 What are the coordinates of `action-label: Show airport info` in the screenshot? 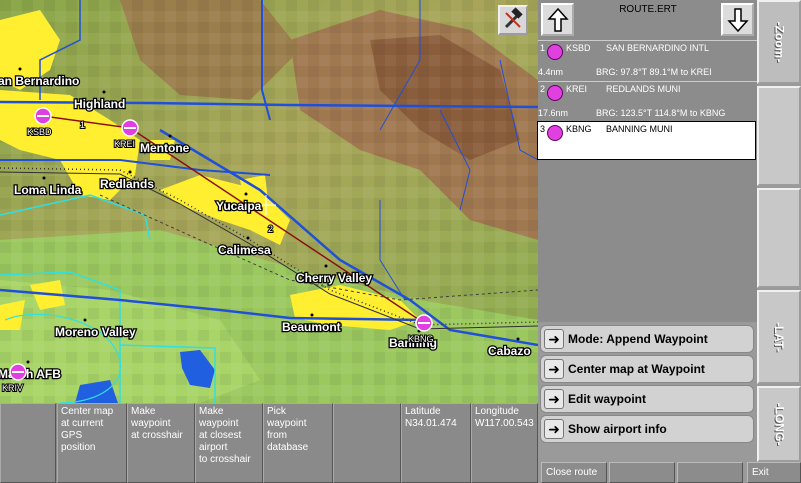 It's located at (617, 429).